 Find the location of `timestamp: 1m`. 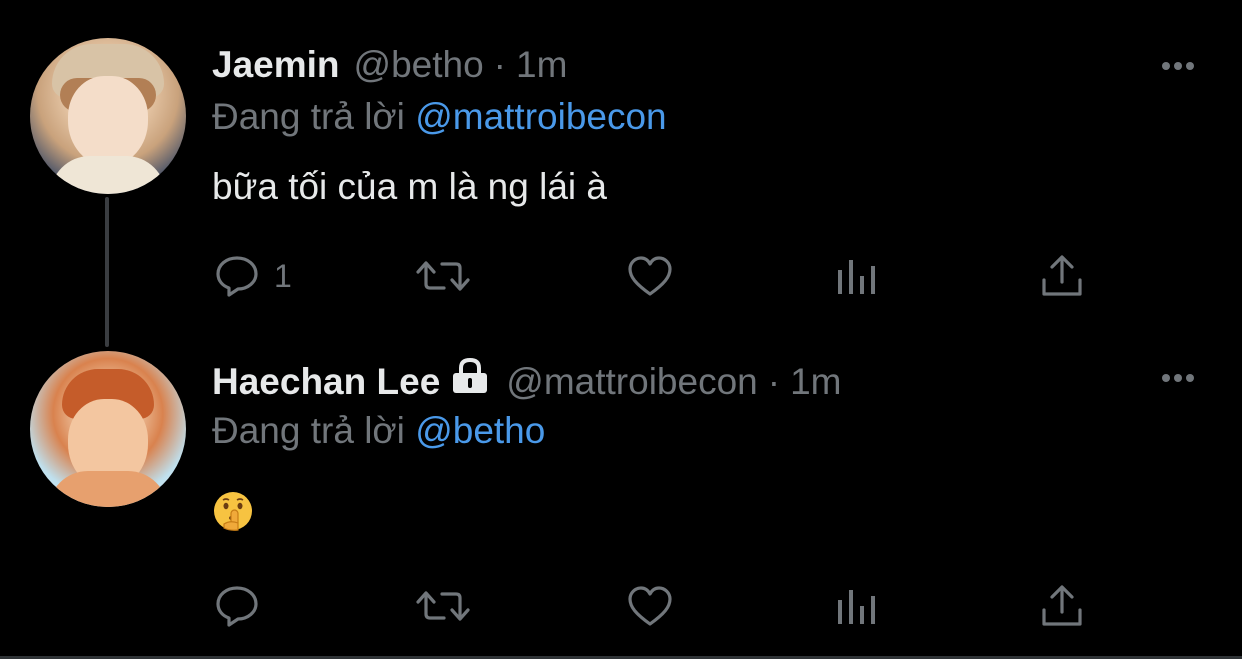

timestamp: 1m is located at coordinates (815, 382).